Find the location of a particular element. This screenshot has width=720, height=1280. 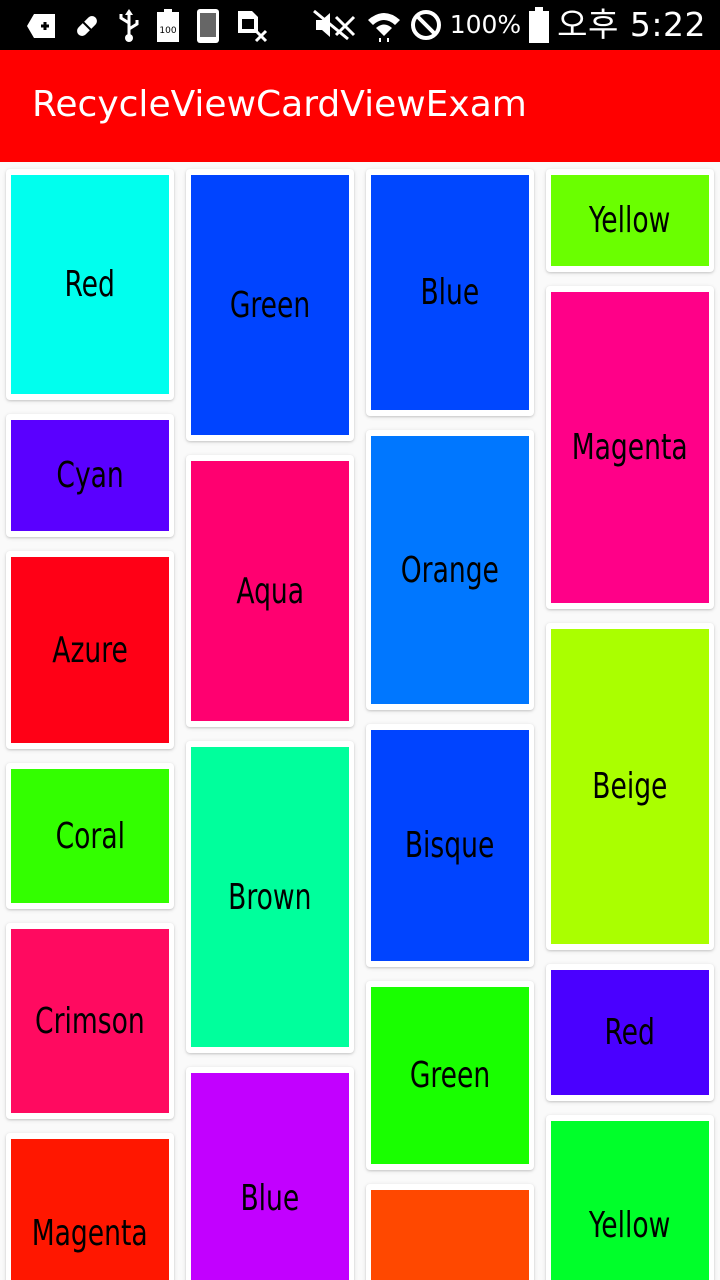

card-label: Beige is located at coordinates (630, 786).